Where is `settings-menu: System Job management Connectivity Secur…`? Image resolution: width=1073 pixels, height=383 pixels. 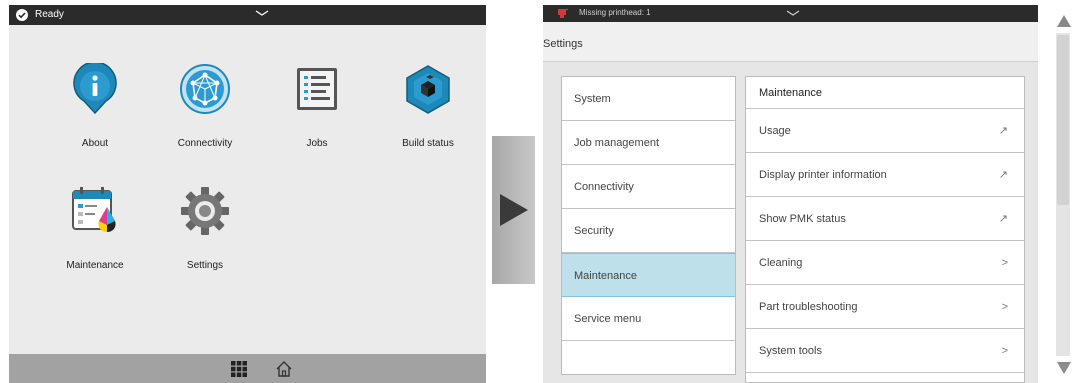 settings-menu: System Job management Connectivity Secur… is located at coordinates (648, 225).